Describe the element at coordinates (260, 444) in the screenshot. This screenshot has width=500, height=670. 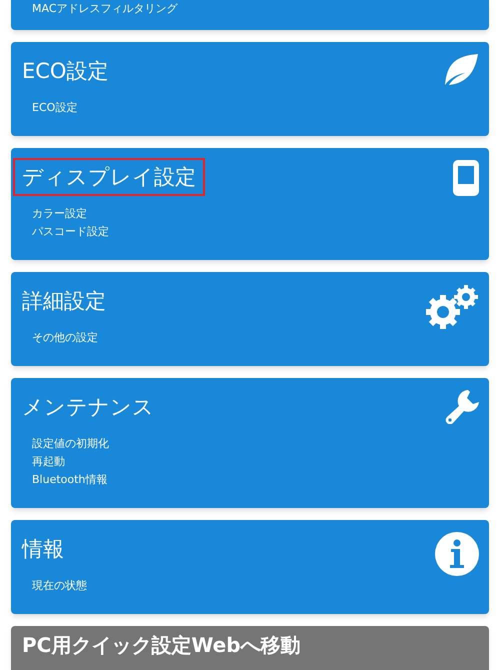
I see `menu-item: 設定値の初期化` at that location.